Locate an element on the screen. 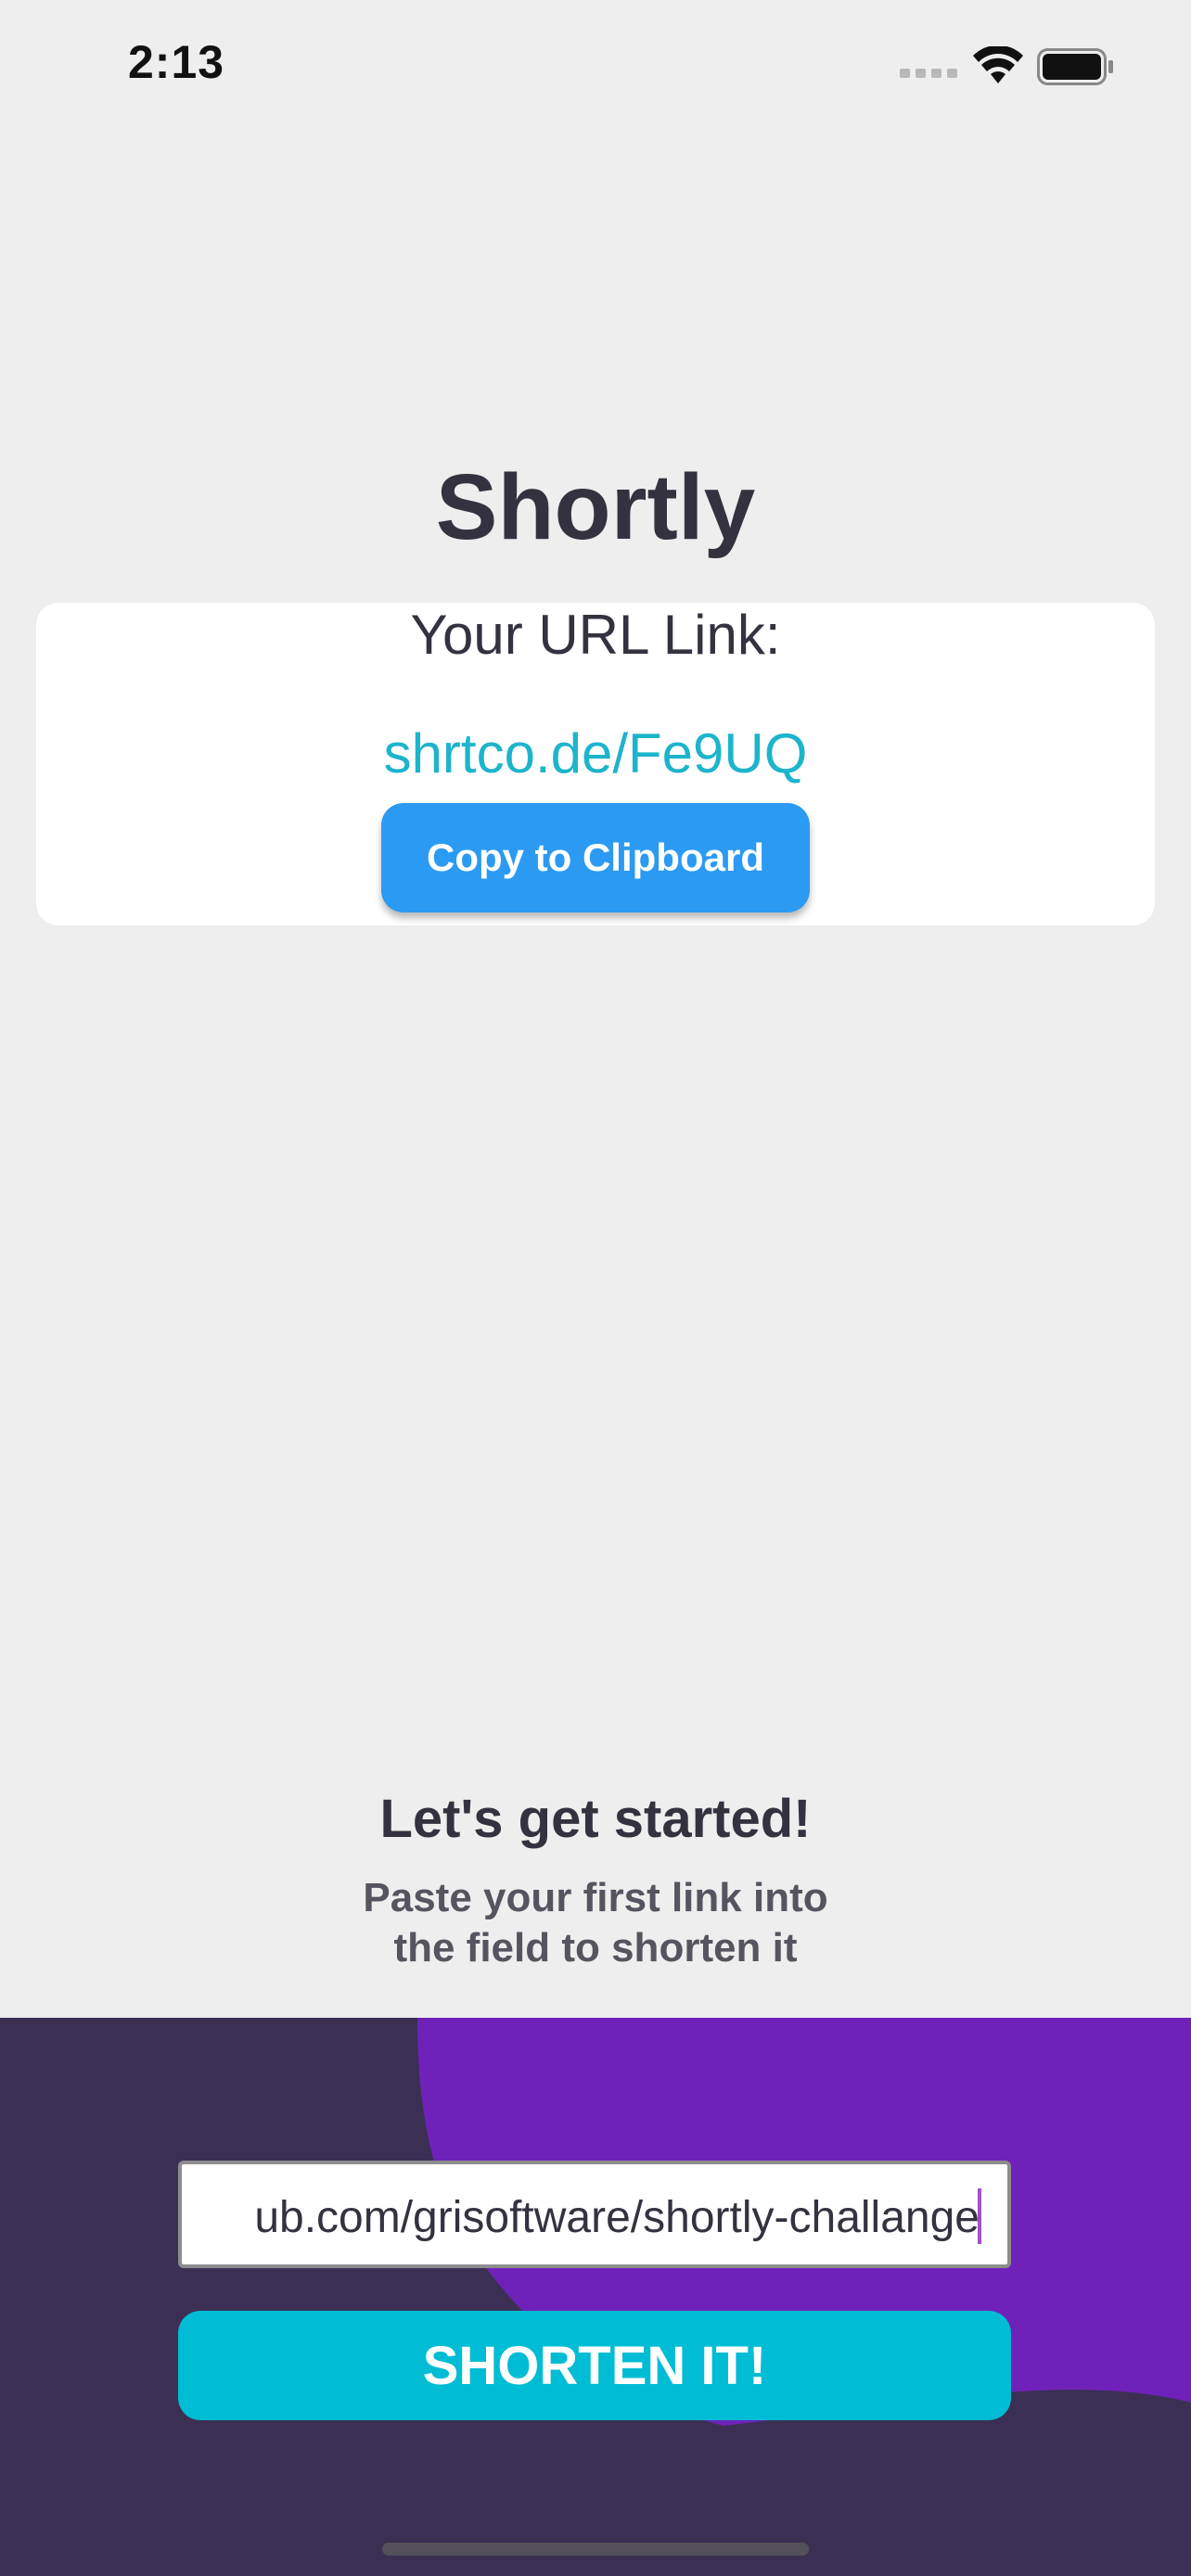 Image resolution: width=1191 pixels, height=2576 pixels. url-input: ub.com/grisoftware/shortly-challange is located at coordinates (594, 2214).